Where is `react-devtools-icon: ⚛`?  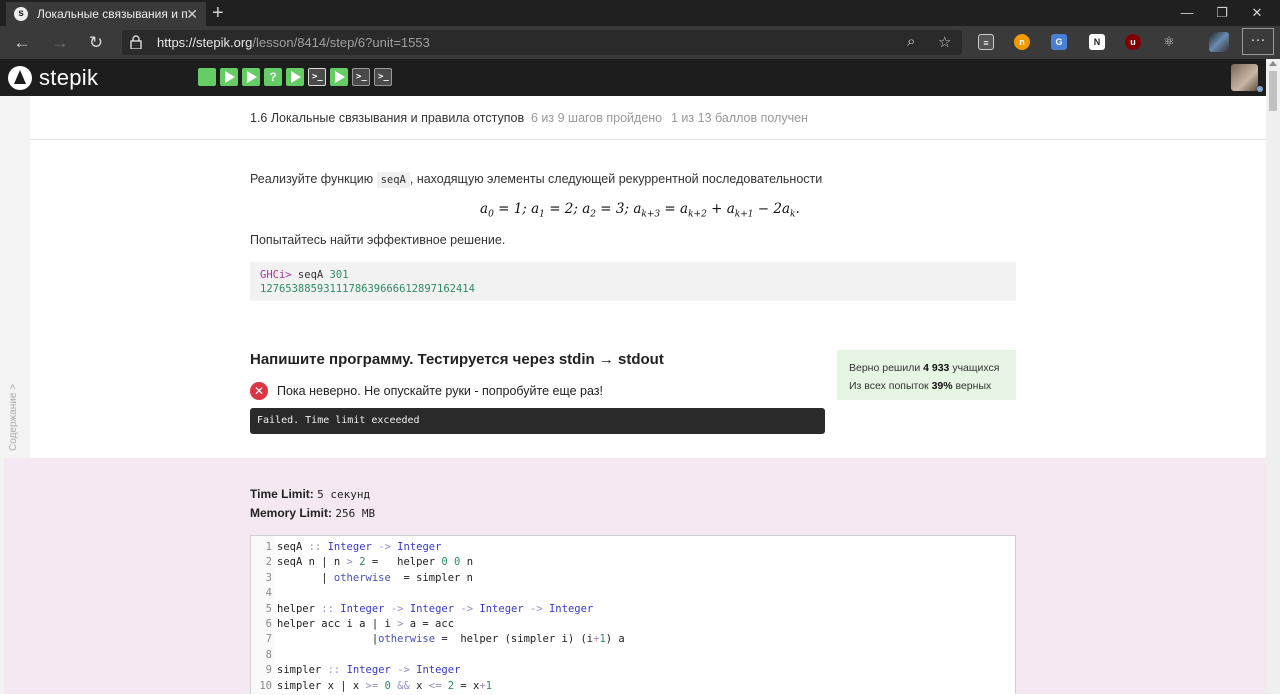 react-devtools-icon: ⚛ is located at coordinates (1169, 42).